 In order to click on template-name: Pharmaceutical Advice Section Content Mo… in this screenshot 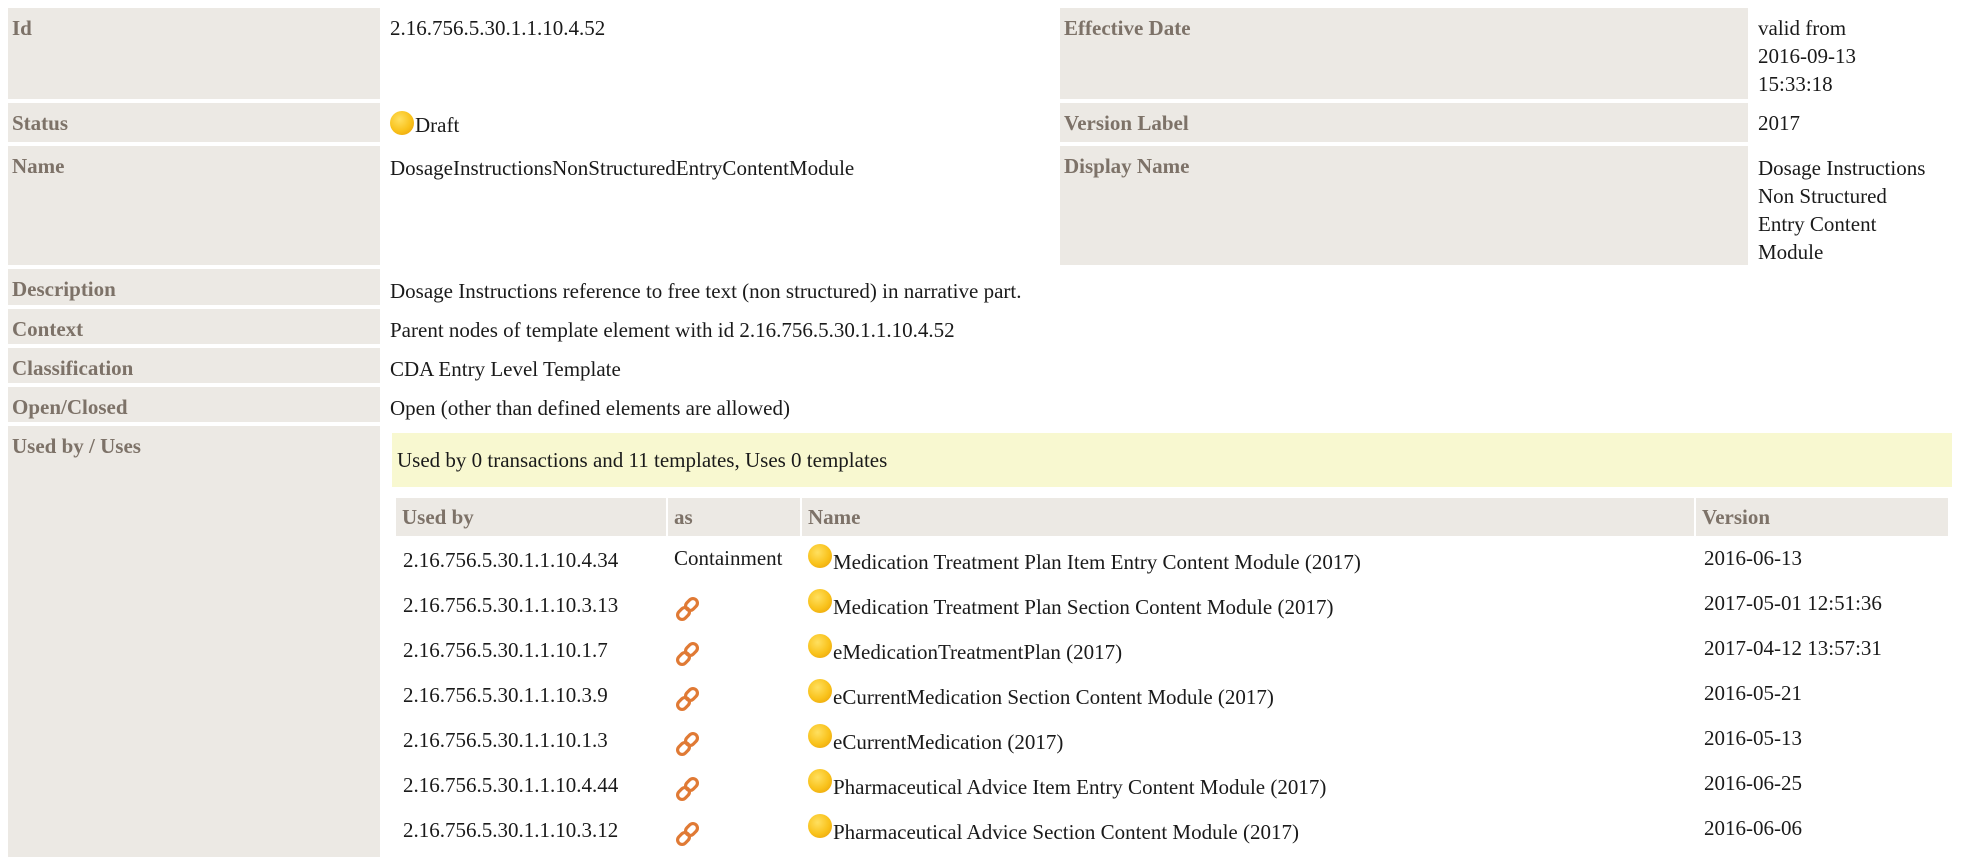, I will do `click(1053, 829)`.